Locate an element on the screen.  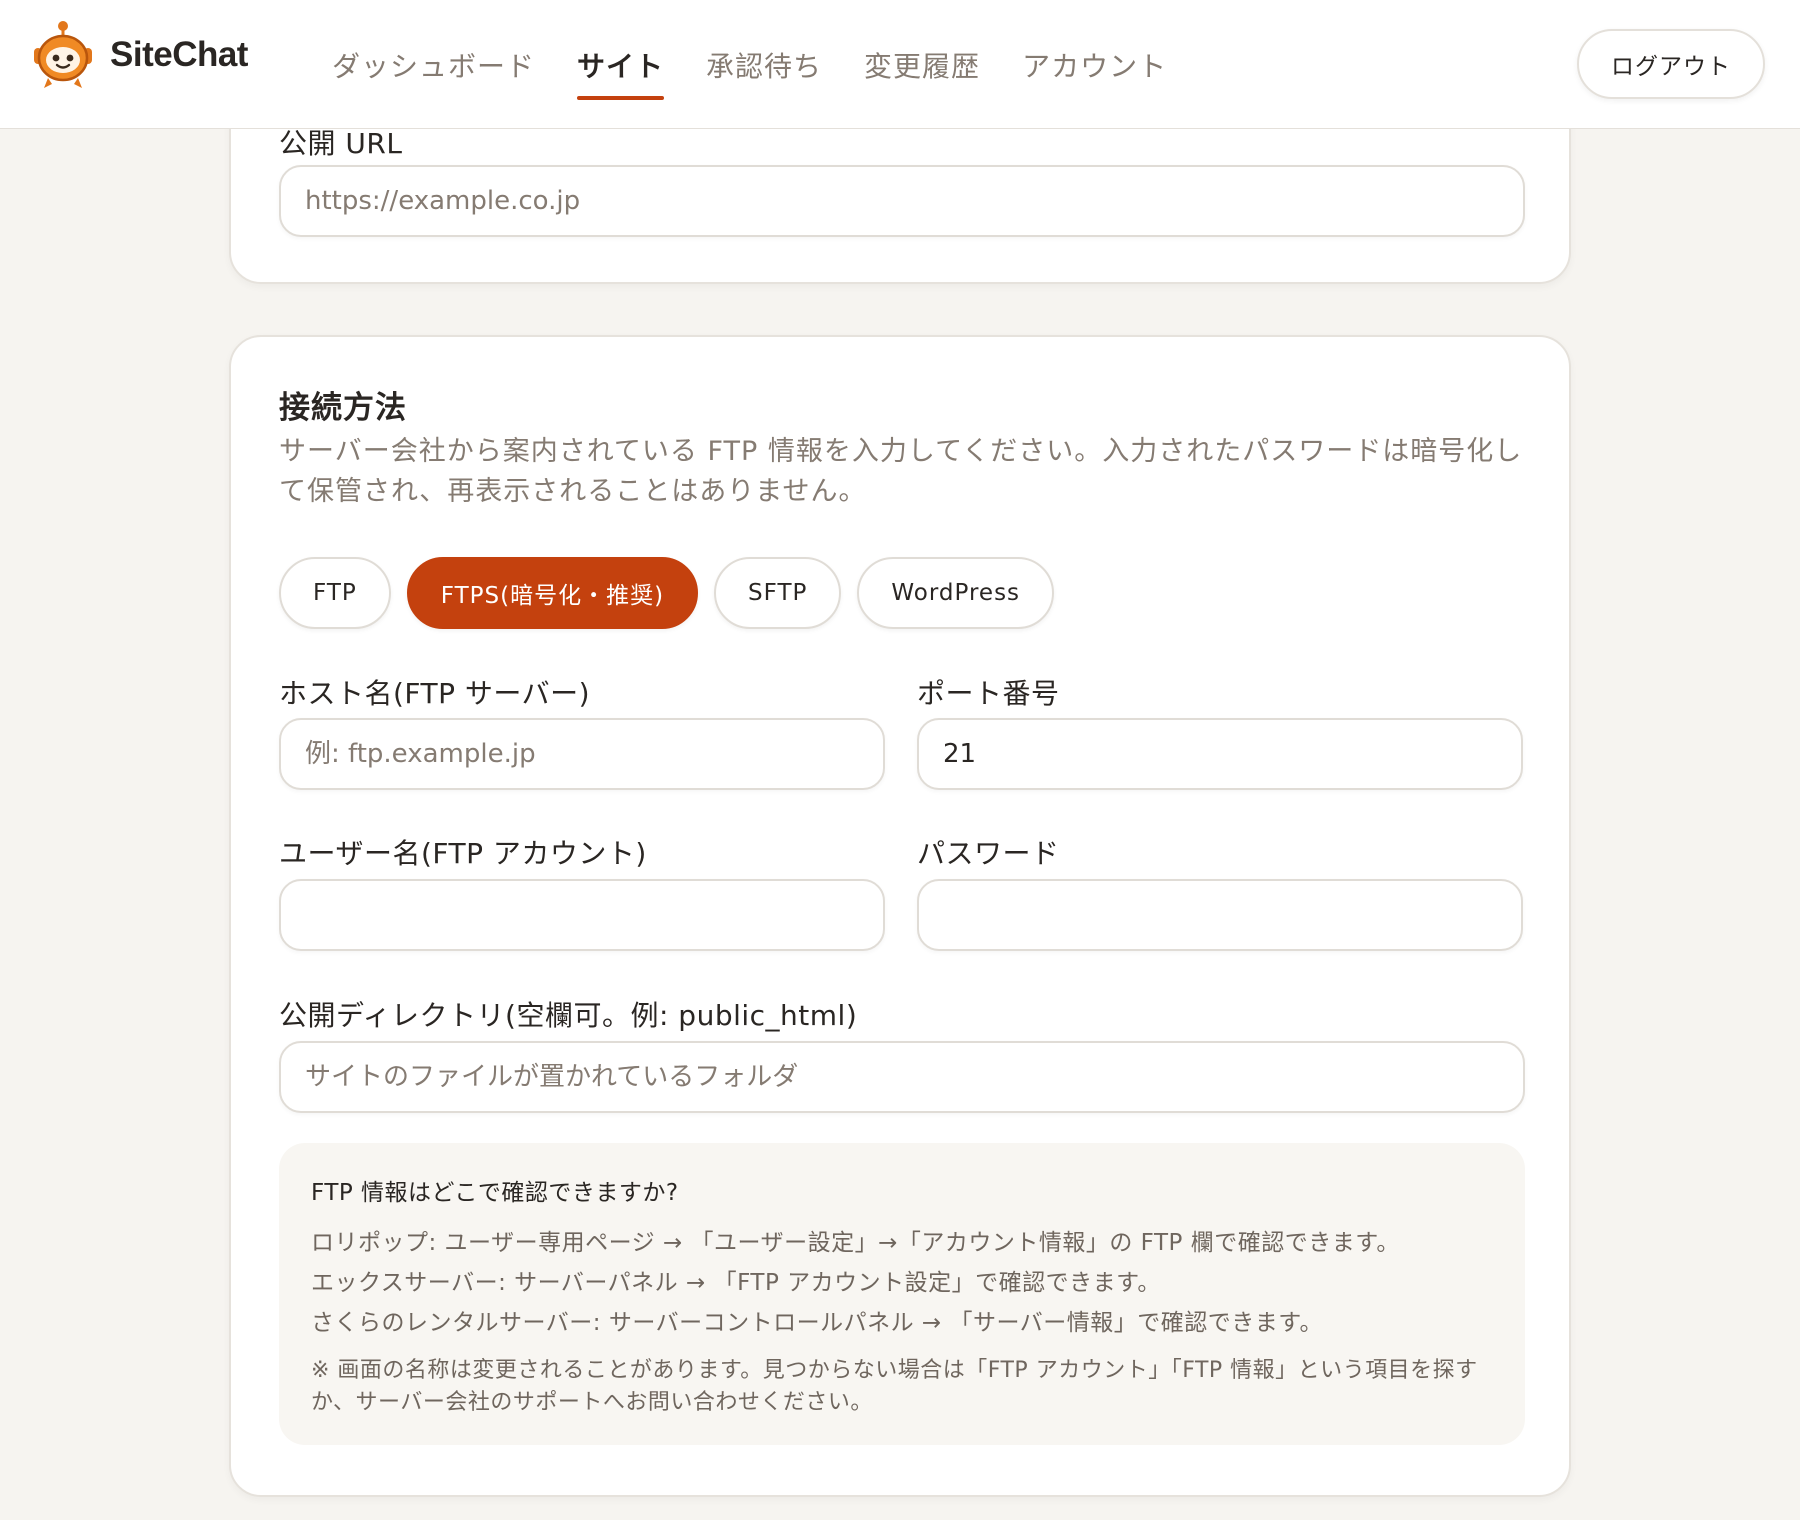
port-label: ポート番号 is located at coordinates (988, 693).